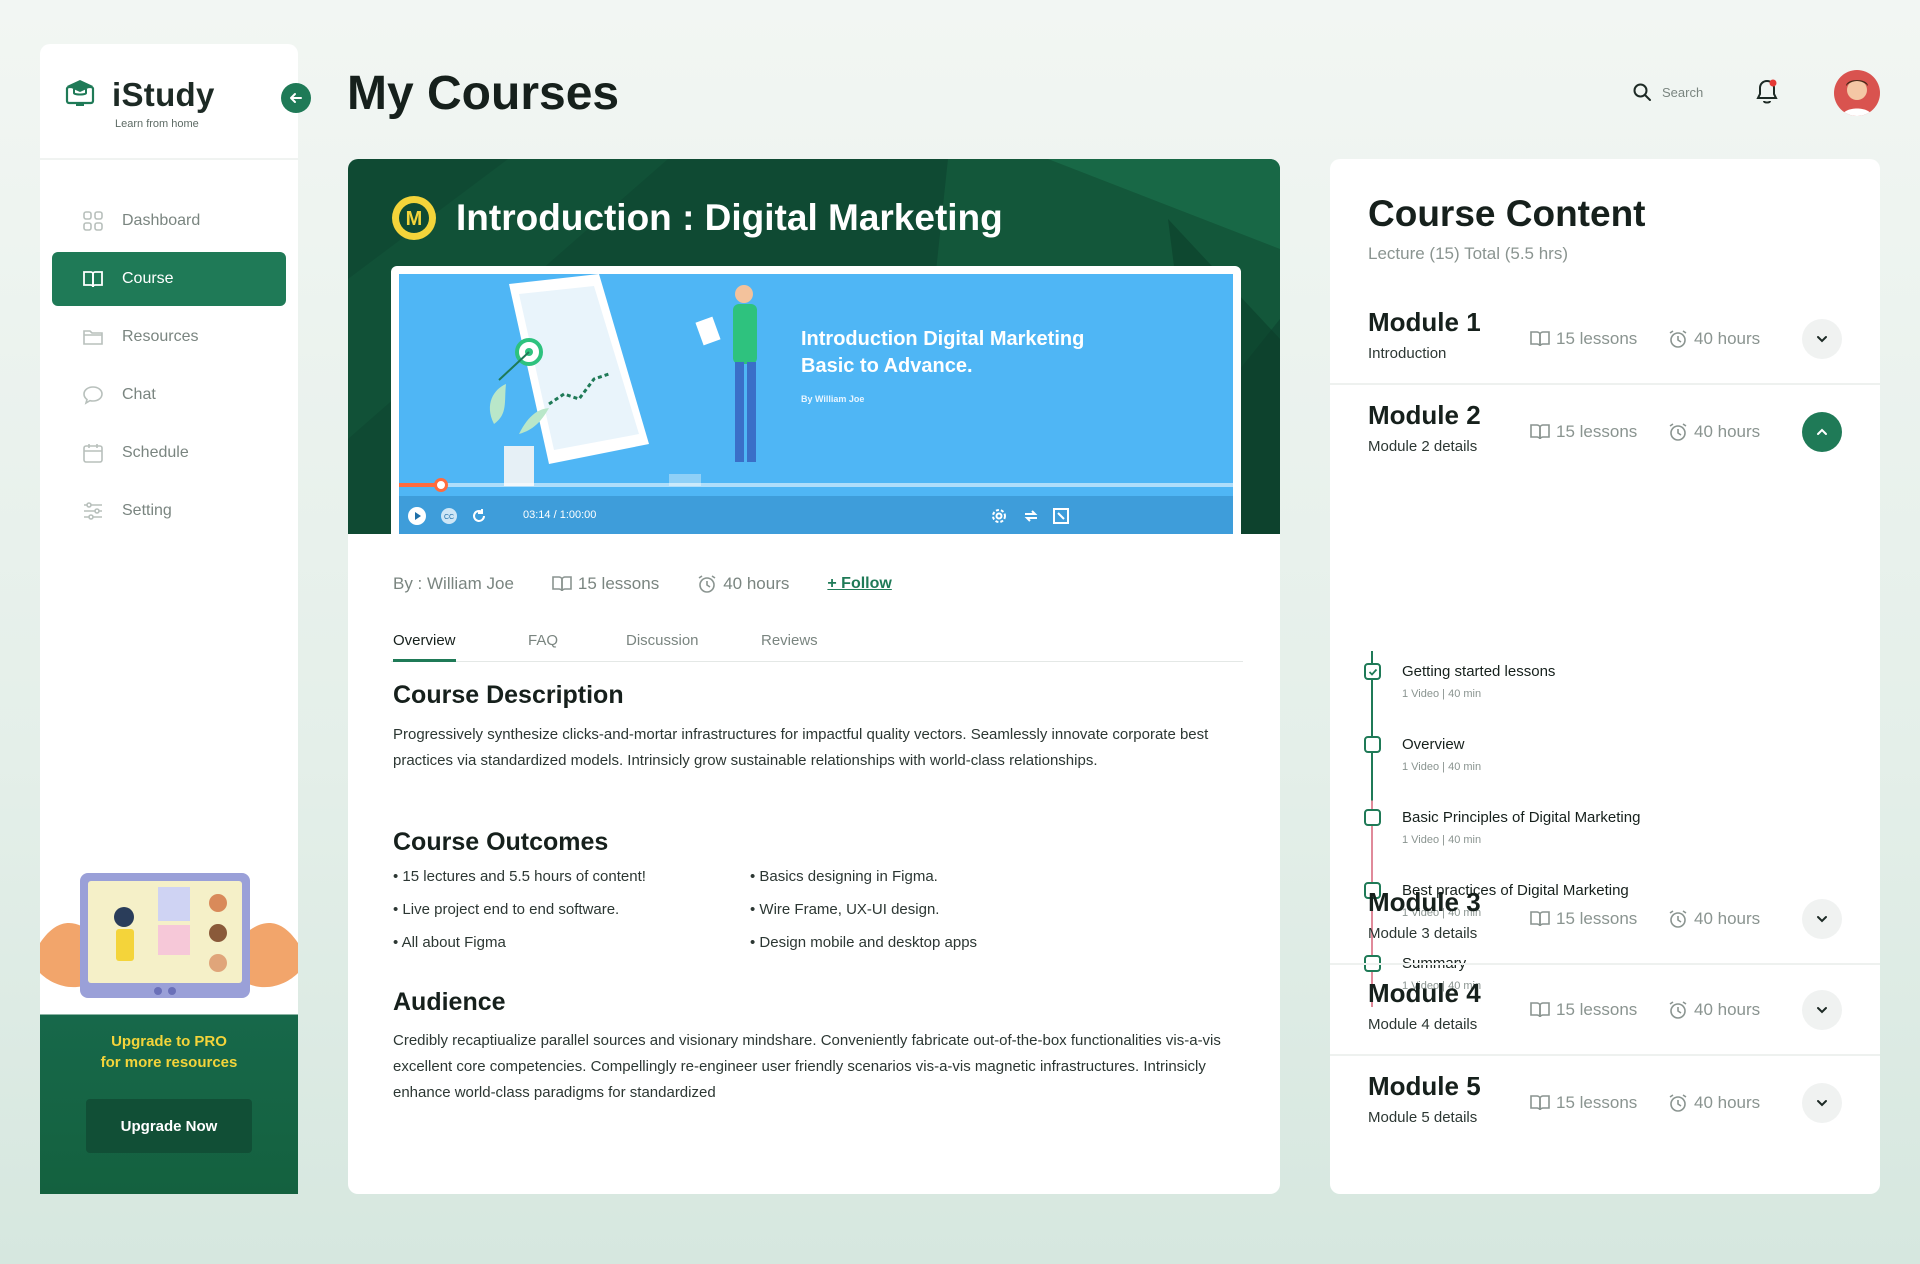 This screenshot has width=1920, height=1264. Describe the element at coordinates (169, 337) in the screenshot. I see `sidebar-item-resources: Resources` at that location.